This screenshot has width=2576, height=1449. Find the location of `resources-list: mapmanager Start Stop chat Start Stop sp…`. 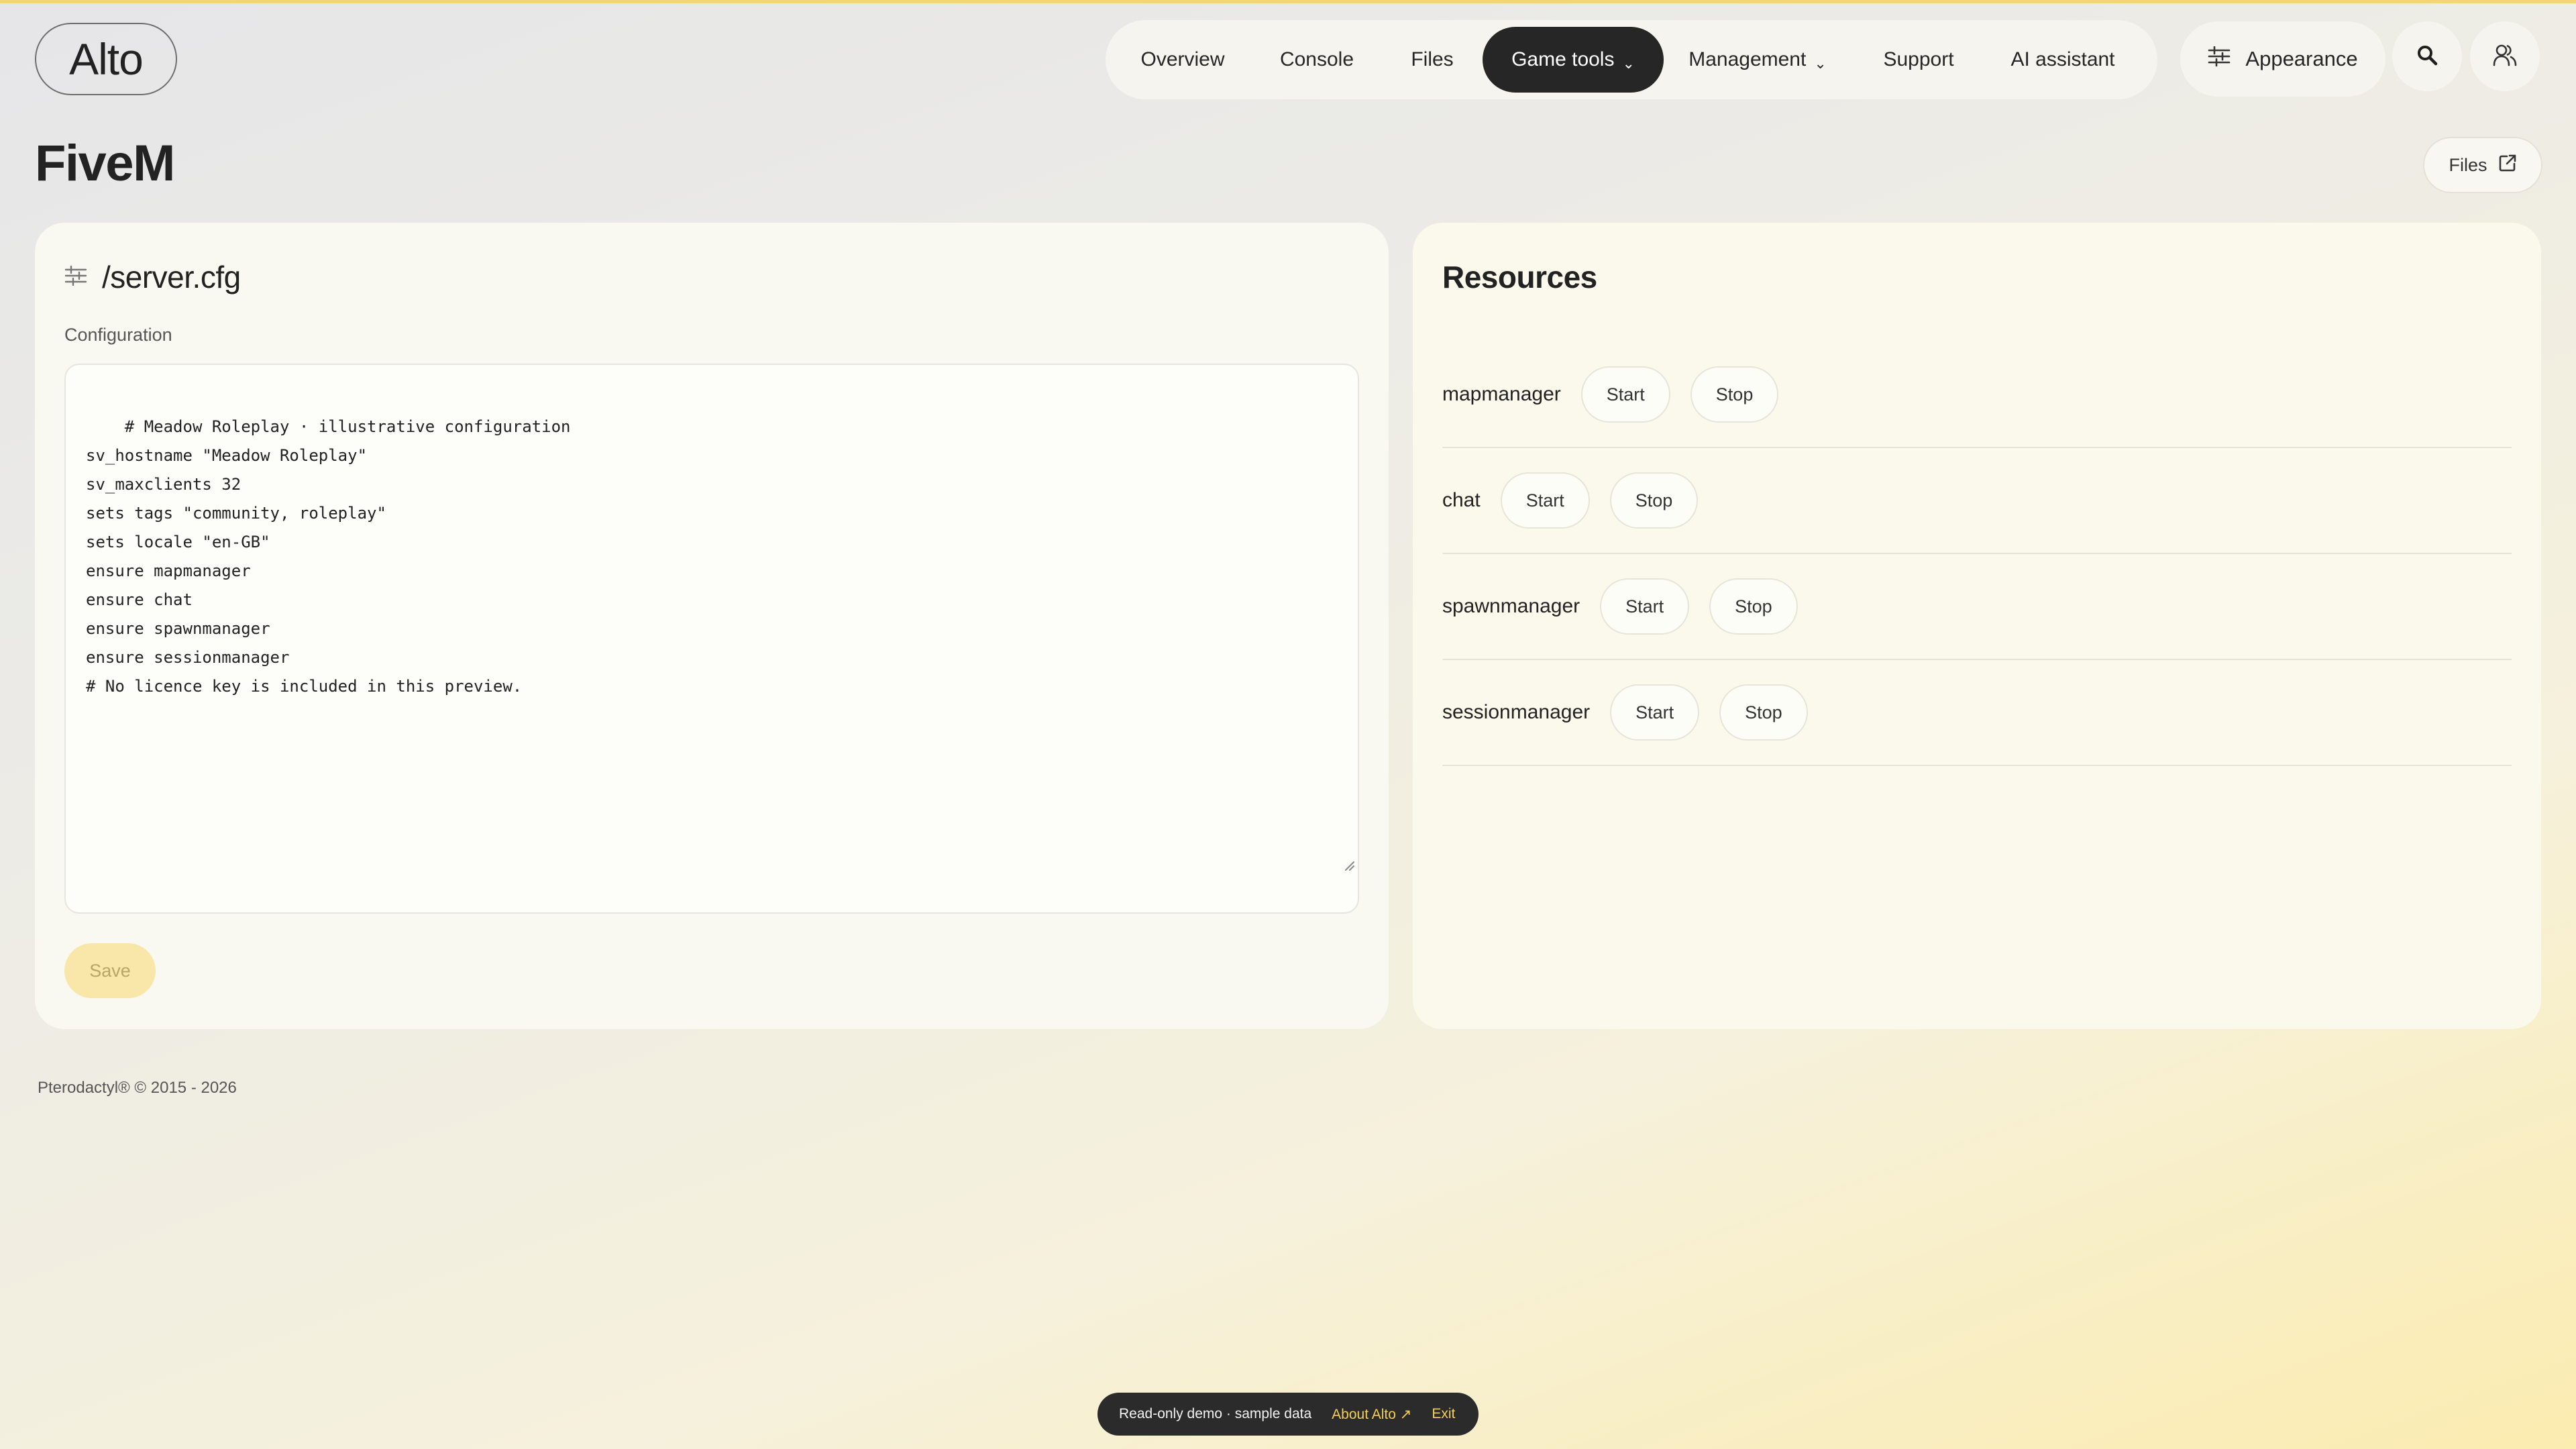

resources-list: mapmanager Start Stop chat Start Stop sp… is located at coordinates (1977, 554).